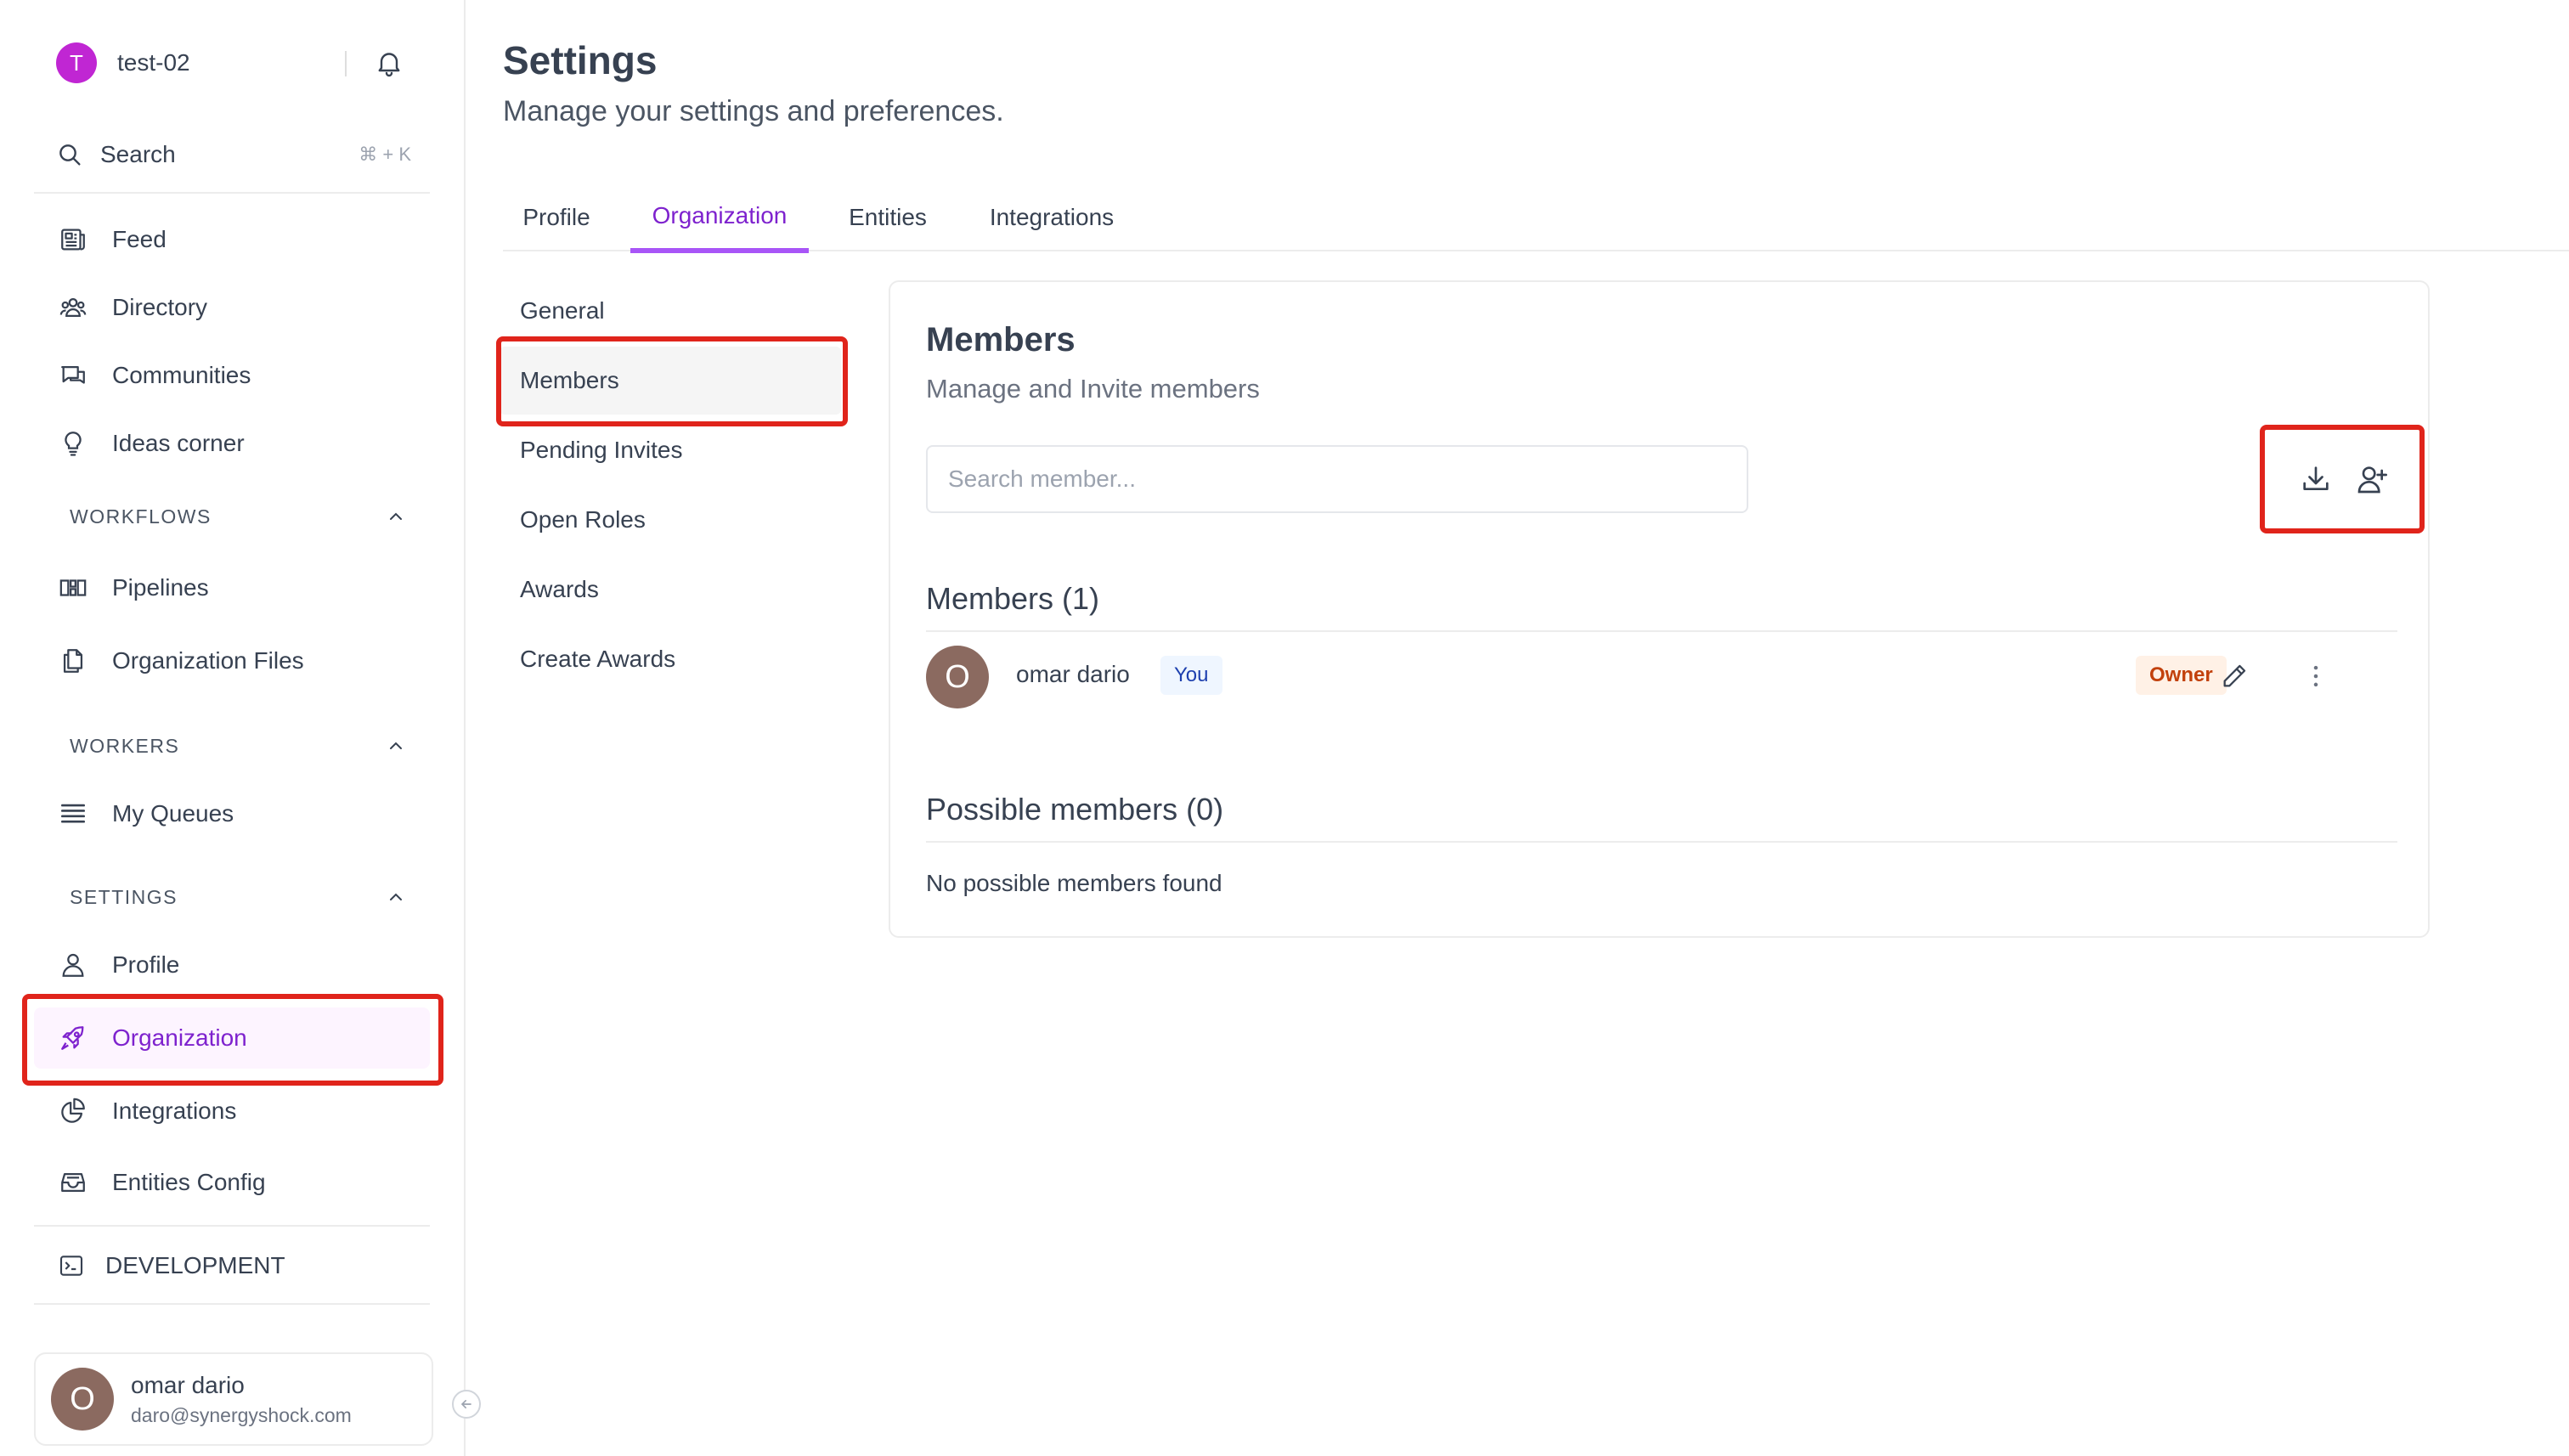 The height and width of the screenshot is (1456, 2569). I want to click on card-title: Members, so click(1001, 340).